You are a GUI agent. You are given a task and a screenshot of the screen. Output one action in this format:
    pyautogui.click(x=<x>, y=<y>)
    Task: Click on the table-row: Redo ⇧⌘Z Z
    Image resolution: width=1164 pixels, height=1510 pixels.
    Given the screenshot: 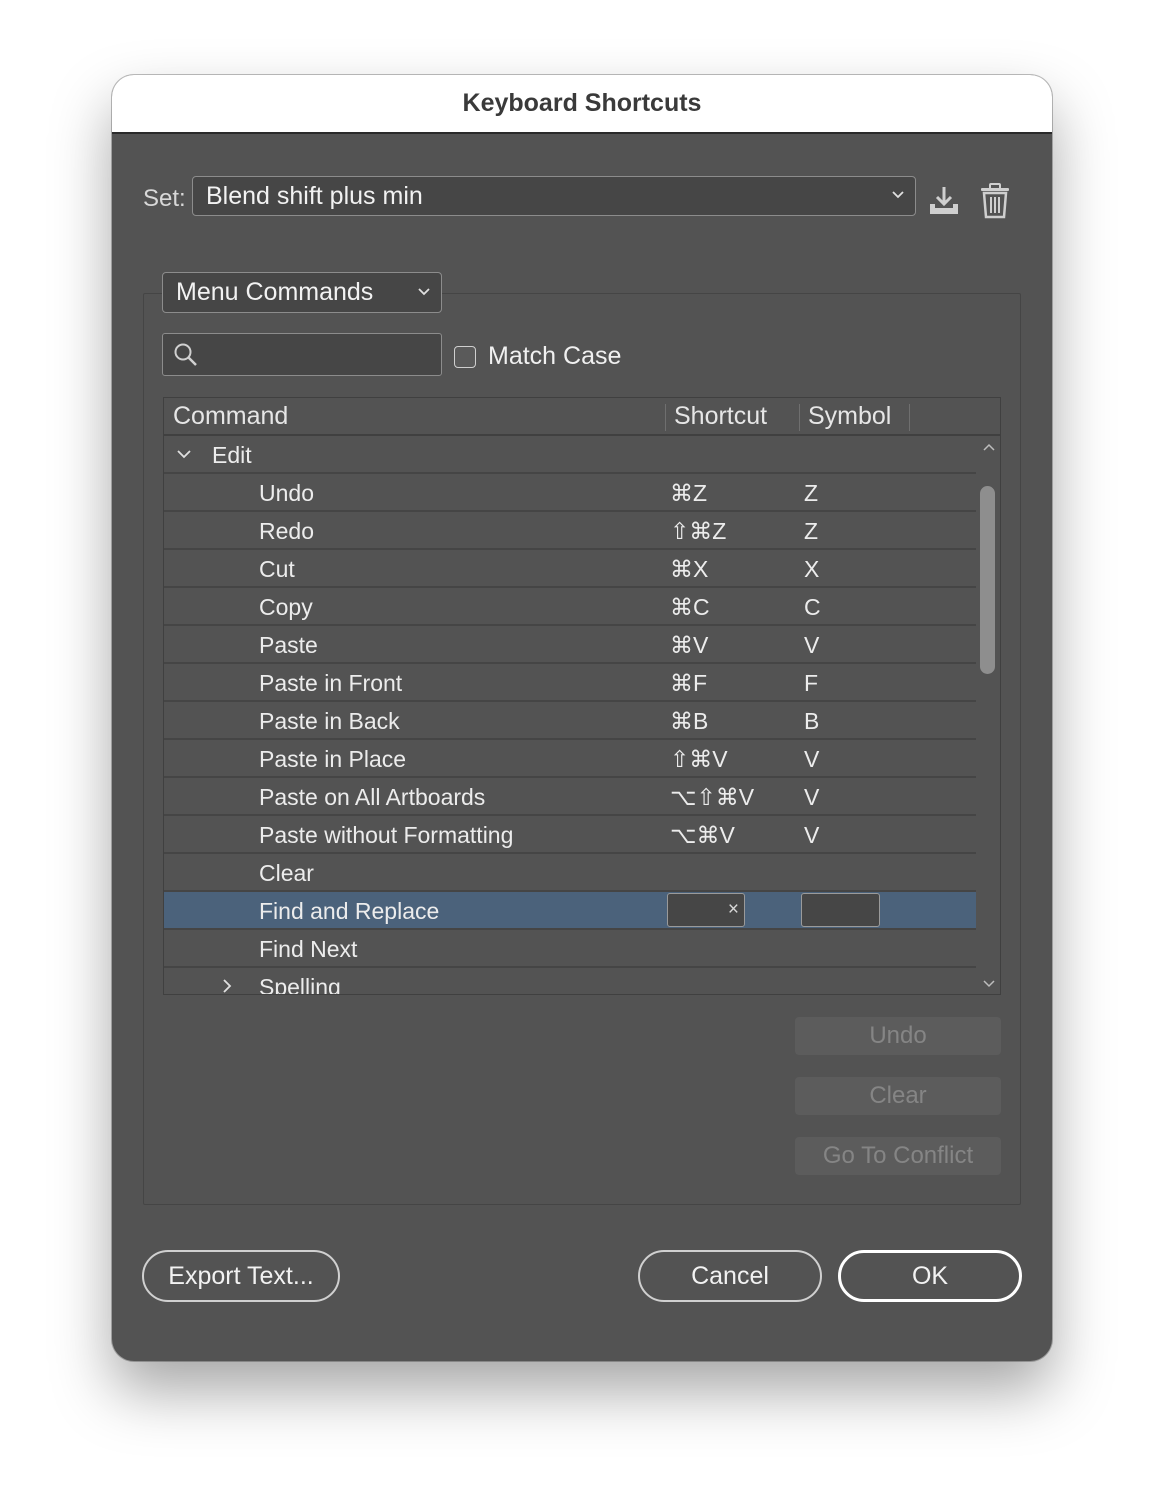 What is the action you would take?
    pyautogui.click(x=570, y=531)
    